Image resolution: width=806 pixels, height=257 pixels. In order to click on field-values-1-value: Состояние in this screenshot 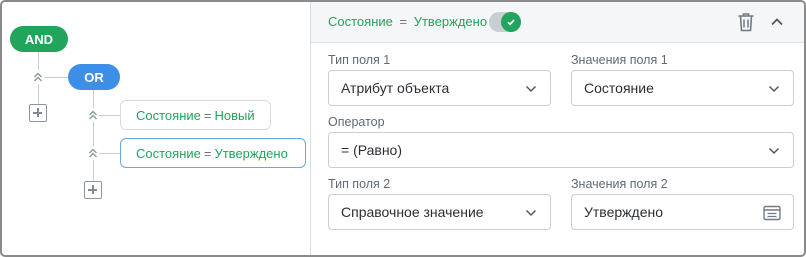, I will do `click(619, 88)`.